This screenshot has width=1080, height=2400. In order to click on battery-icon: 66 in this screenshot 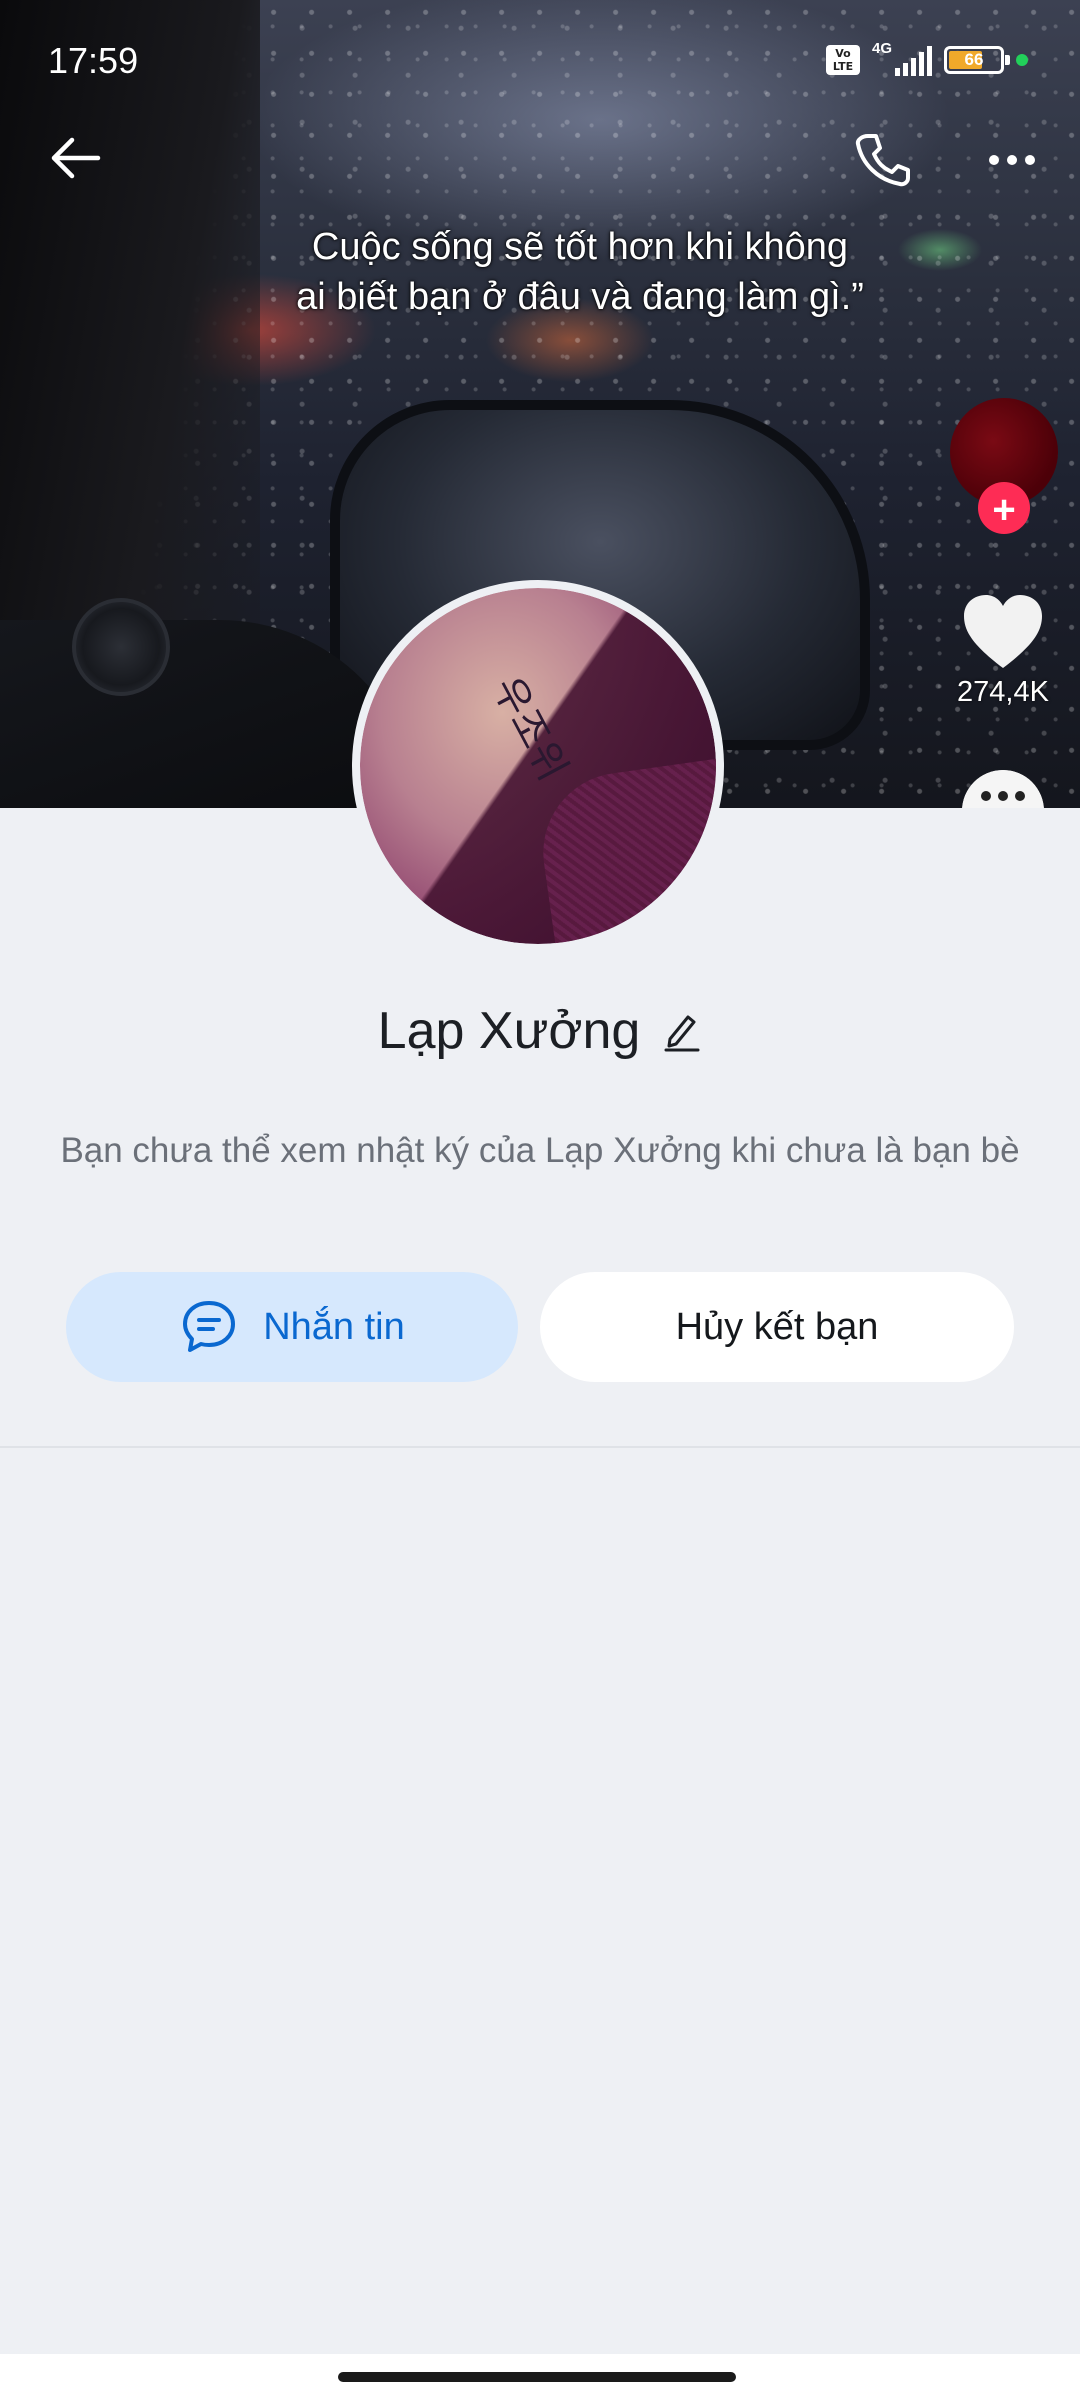, I will do `click(977, 60)`.